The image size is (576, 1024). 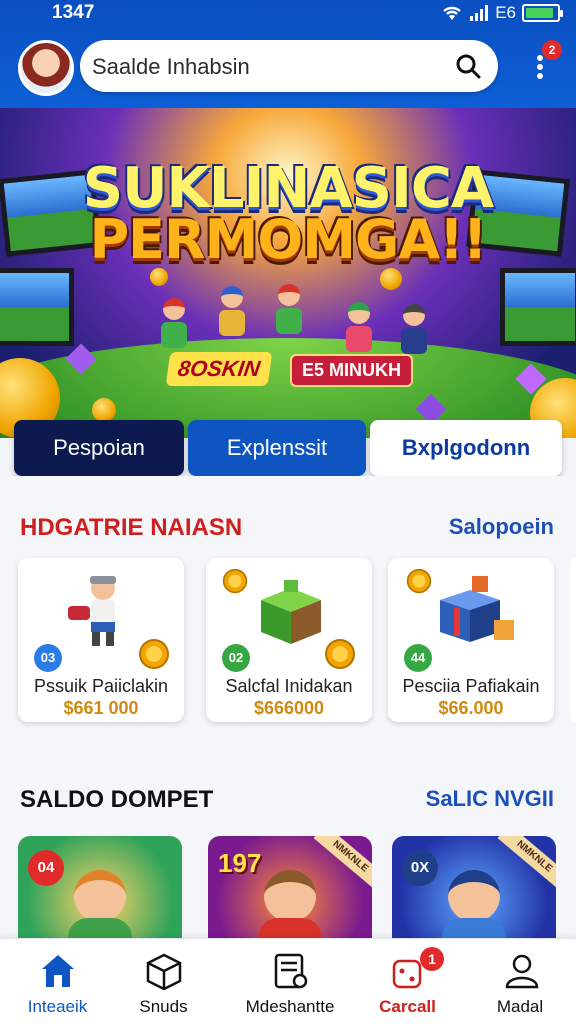 What do you see at coordinates (58, 971) in the screenshot?
I see `home-icon` at bounding box center [58, 971].